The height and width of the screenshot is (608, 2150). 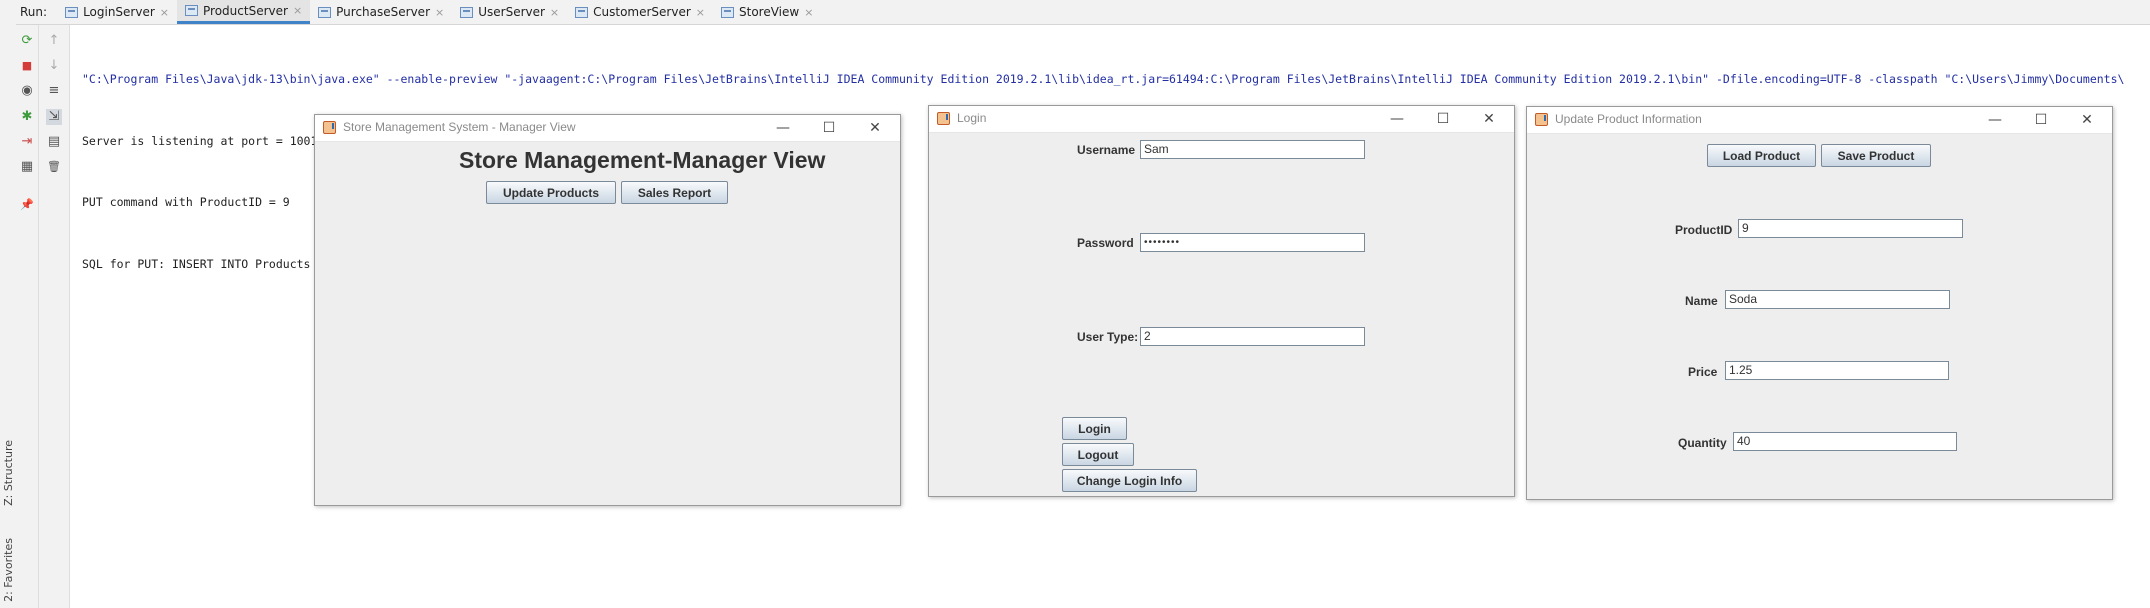 I want to click on arrow-down-icon: ↓, so click(x=54, y=66).